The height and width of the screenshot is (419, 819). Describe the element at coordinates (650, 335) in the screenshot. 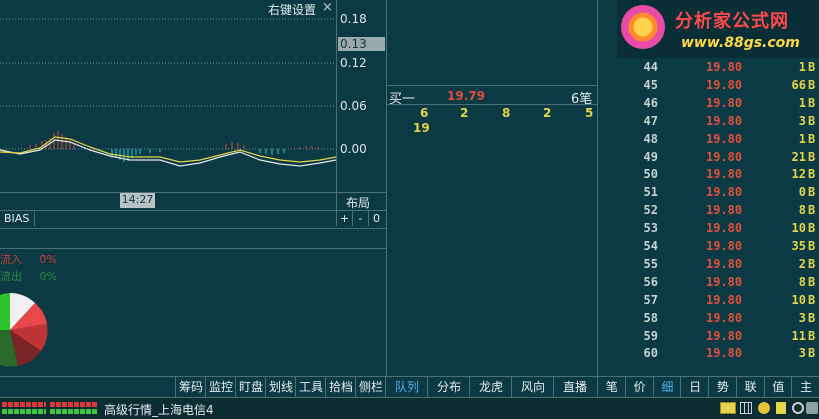

I see `tick-index: 59` at that location.